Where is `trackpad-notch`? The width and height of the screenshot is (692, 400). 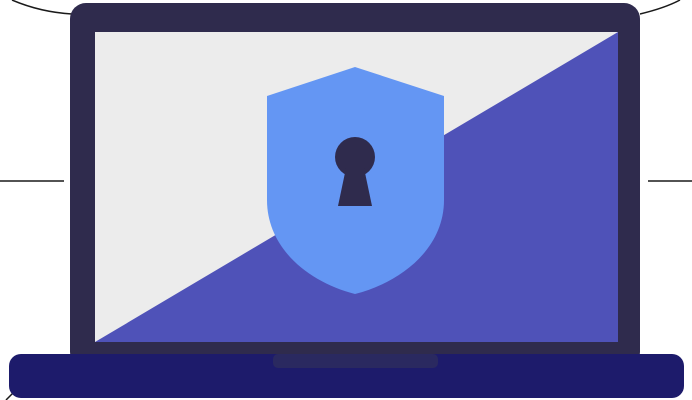 trackpad-notch is located at coordinates (355, 361).